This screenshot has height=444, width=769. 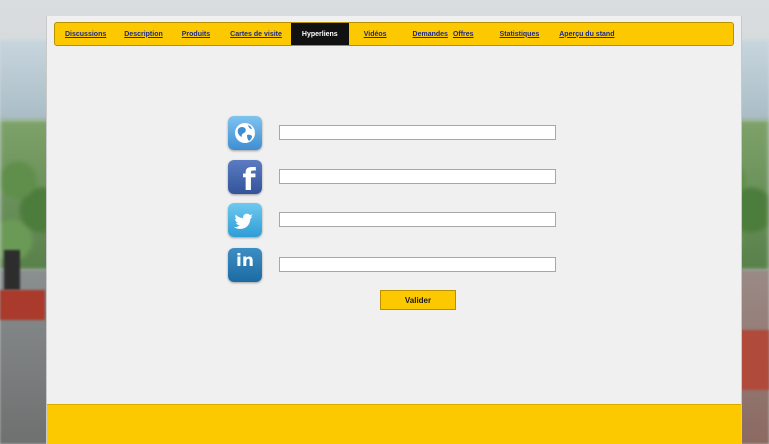 I want to click on tab-statistiques: Statistiques, so click(x=520, y=34).